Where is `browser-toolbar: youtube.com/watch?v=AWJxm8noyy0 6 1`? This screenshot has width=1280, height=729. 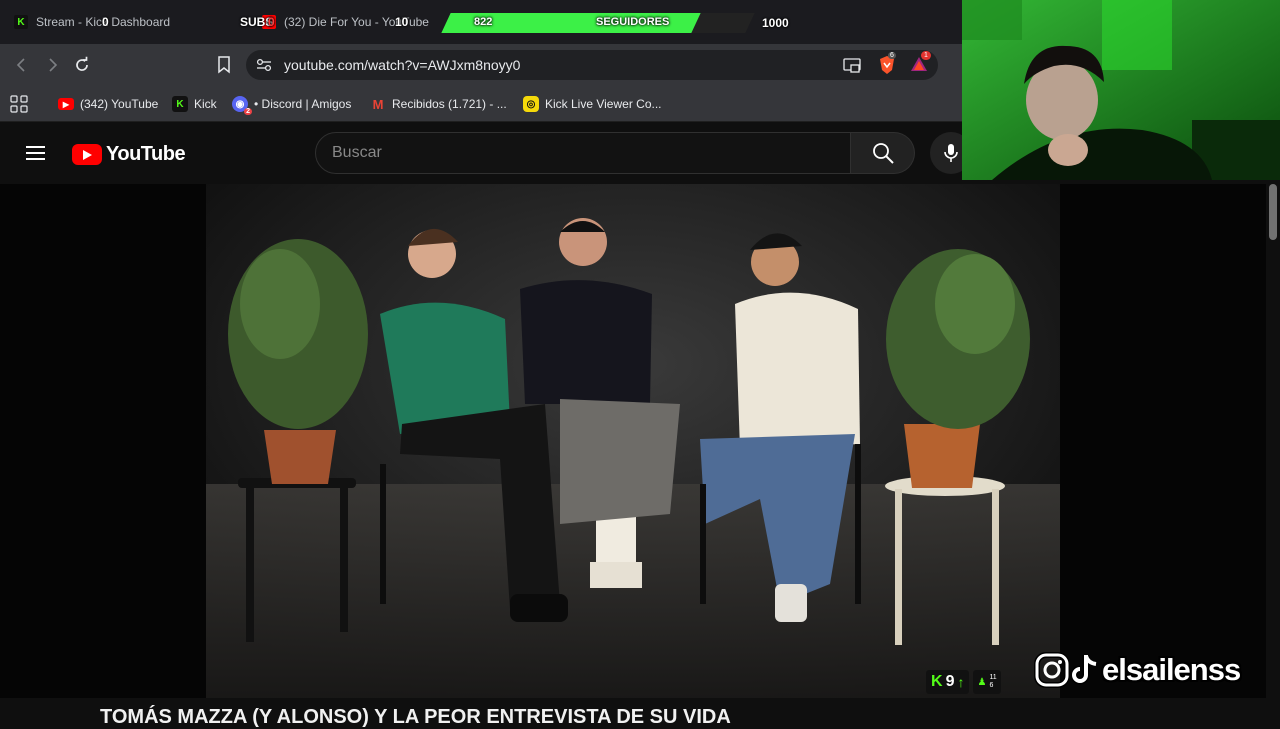
browser-toolbar: youtube.com/watch?v=AWJxm8noyy0 6 1 is located at coordinates (481, 65).